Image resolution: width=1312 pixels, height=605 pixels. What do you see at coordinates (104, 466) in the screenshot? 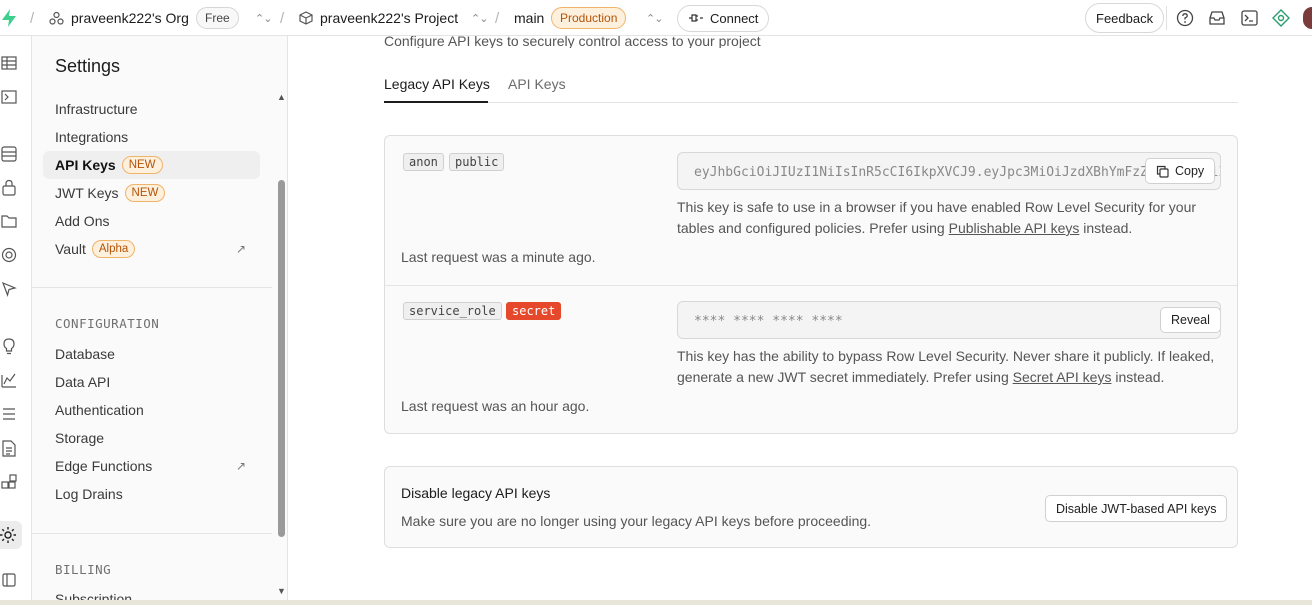
I see `sidebar-item-label: Edge Functions` at bounding box center [104, 466].